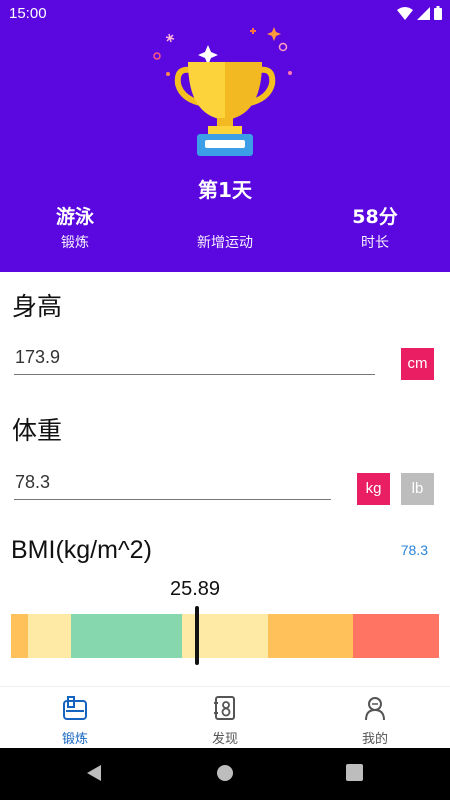 This screenshot has width=450, height=800. Describe the element at coordinates (37, 306) in the screenshot. I see `height-title: 身高` at that location.